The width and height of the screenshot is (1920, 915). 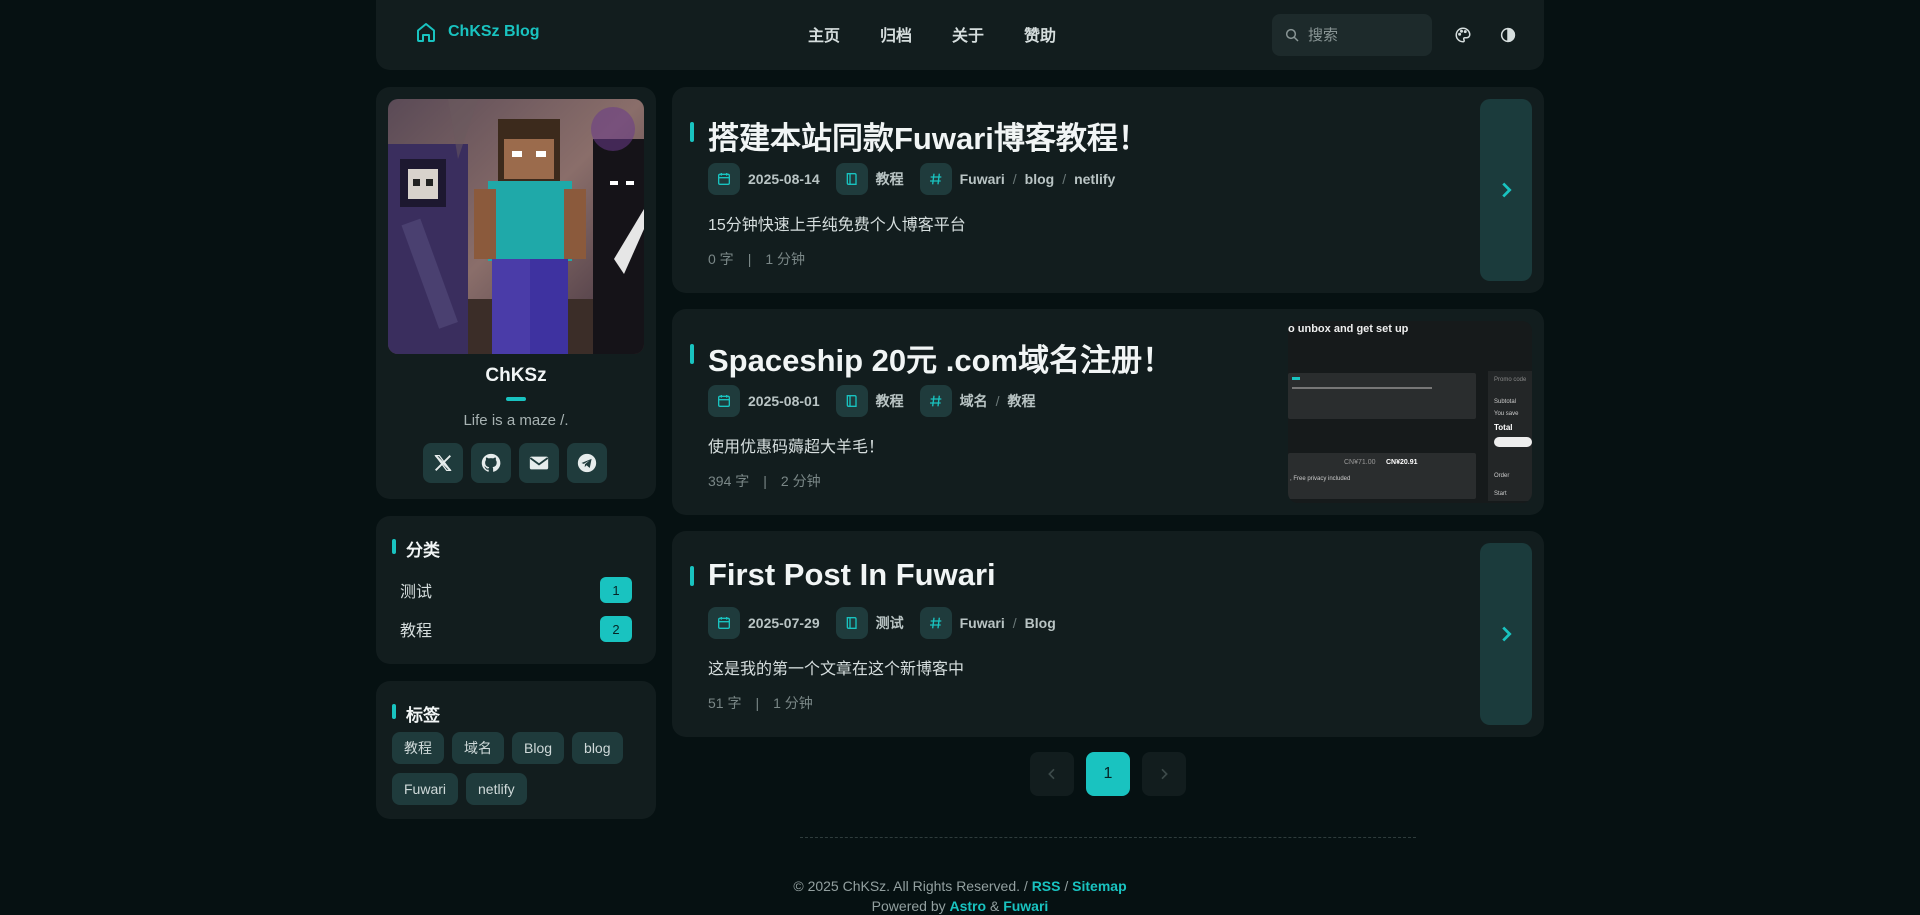 I want to click on post-meta: 2025-07-29 测试 Fuwari / Blog, so click(x=882, y=623).